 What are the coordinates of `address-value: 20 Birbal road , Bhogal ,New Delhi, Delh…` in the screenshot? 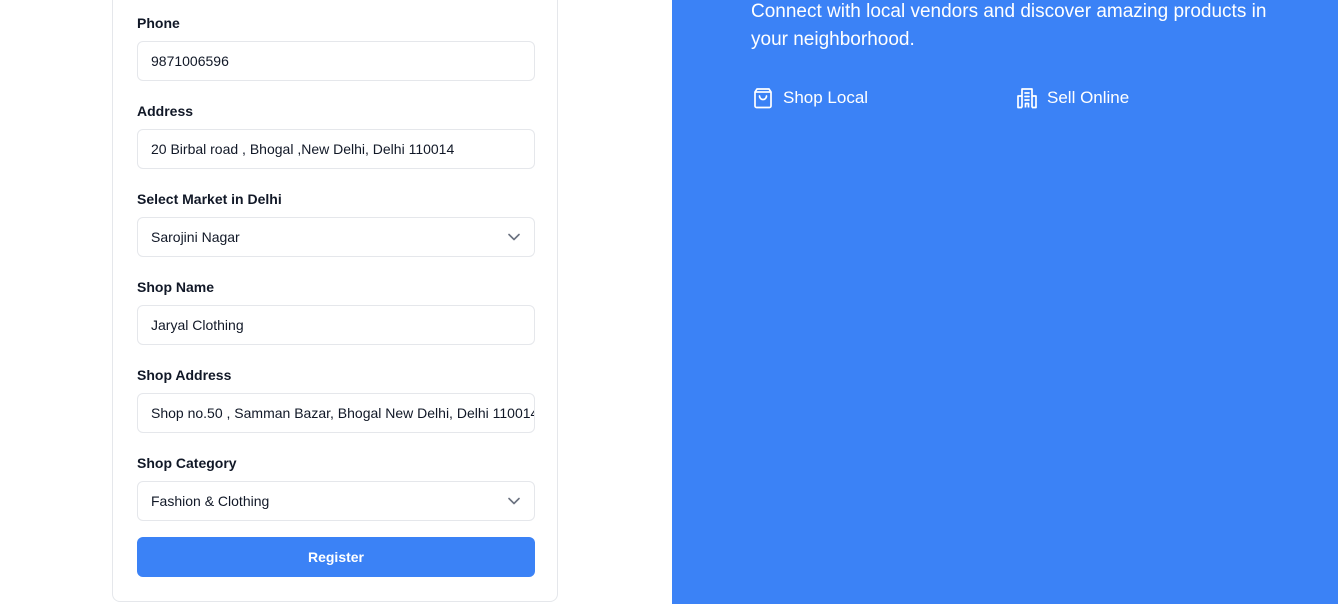 It's located at (303, 149).